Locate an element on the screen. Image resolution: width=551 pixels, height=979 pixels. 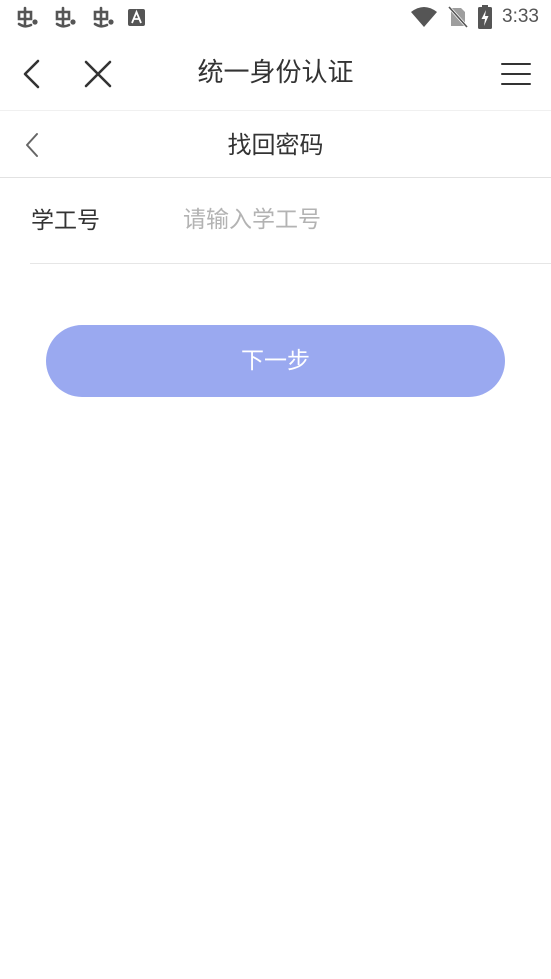
status-bar: 3:33 is located at coordinates (275, 18).